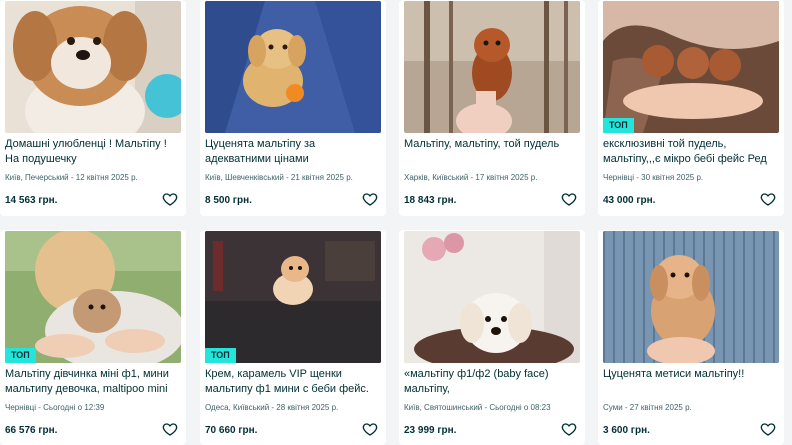 The height and width of the screenshot is (445, 792). I want to click on listing-location-date: Київ, Печерський - 12 квітня 2025 р., so click(71, 177).